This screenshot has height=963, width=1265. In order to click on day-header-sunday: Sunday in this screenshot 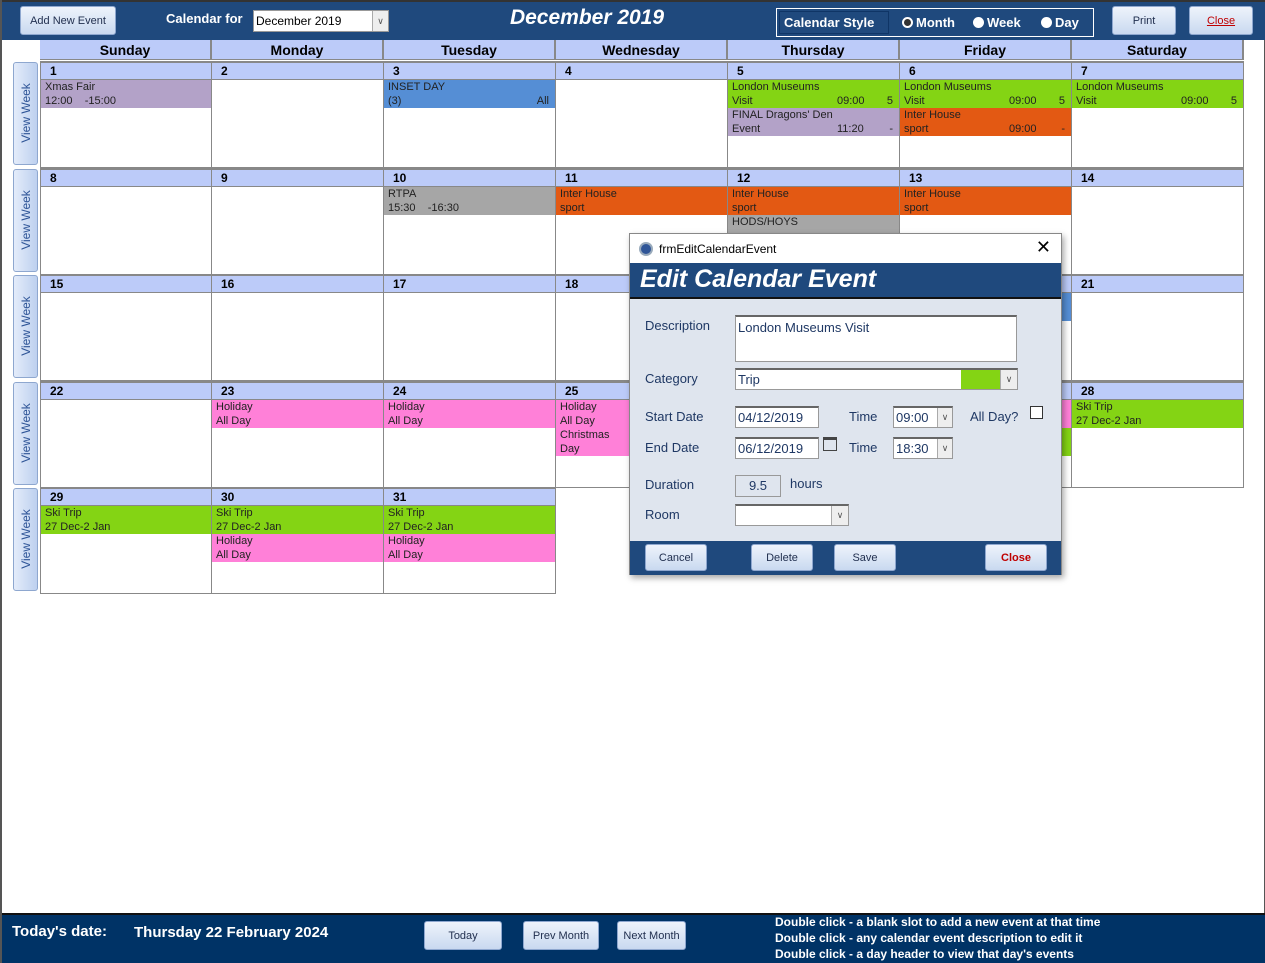, I will do `click(126, 50)`.